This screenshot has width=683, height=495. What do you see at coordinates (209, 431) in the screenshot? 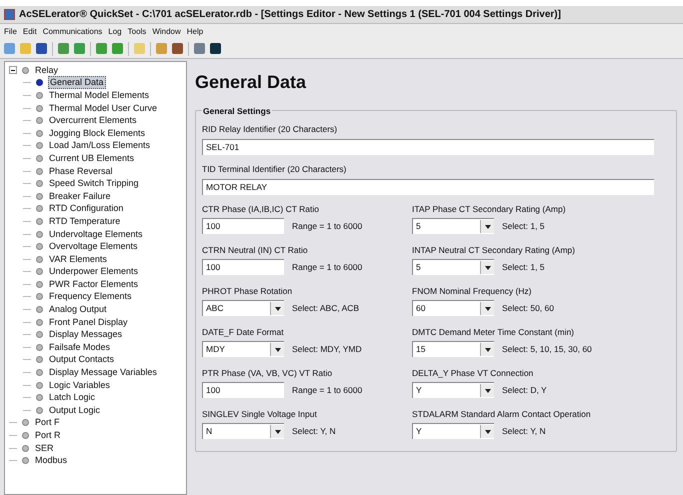
I see `dropdown-value: N` at bounding box center [209, 431].